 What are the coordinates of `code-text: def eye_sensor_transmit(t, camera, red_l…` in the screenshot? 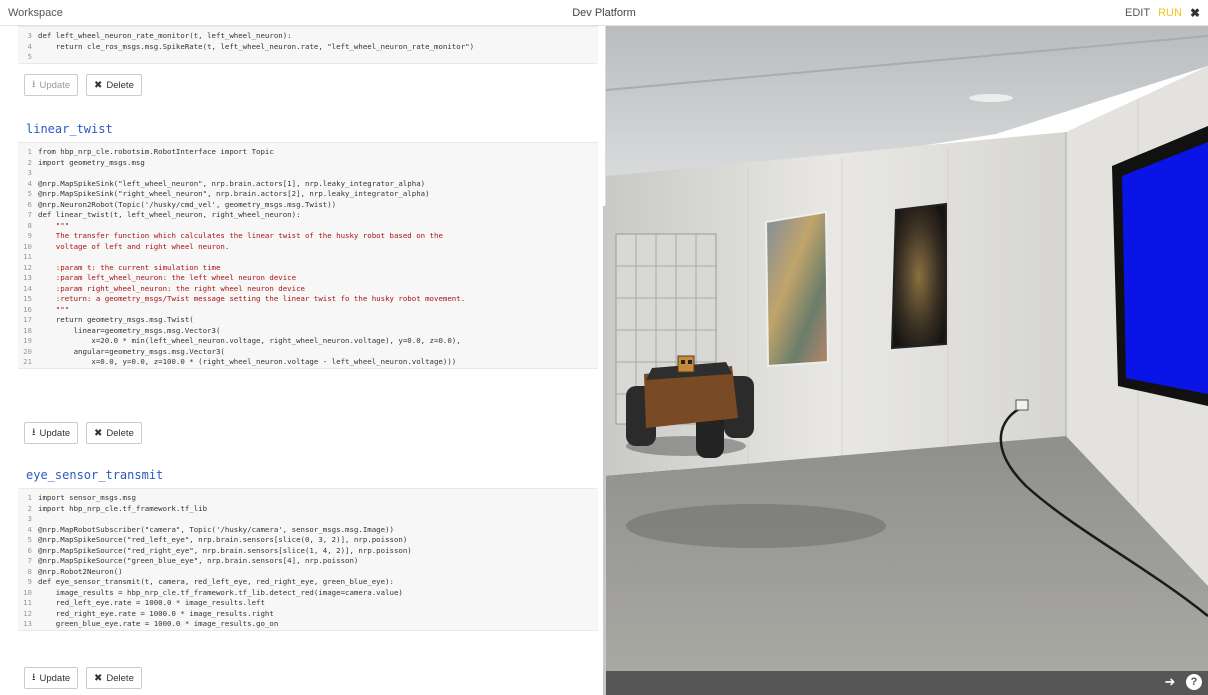 It's located at (216, 581).